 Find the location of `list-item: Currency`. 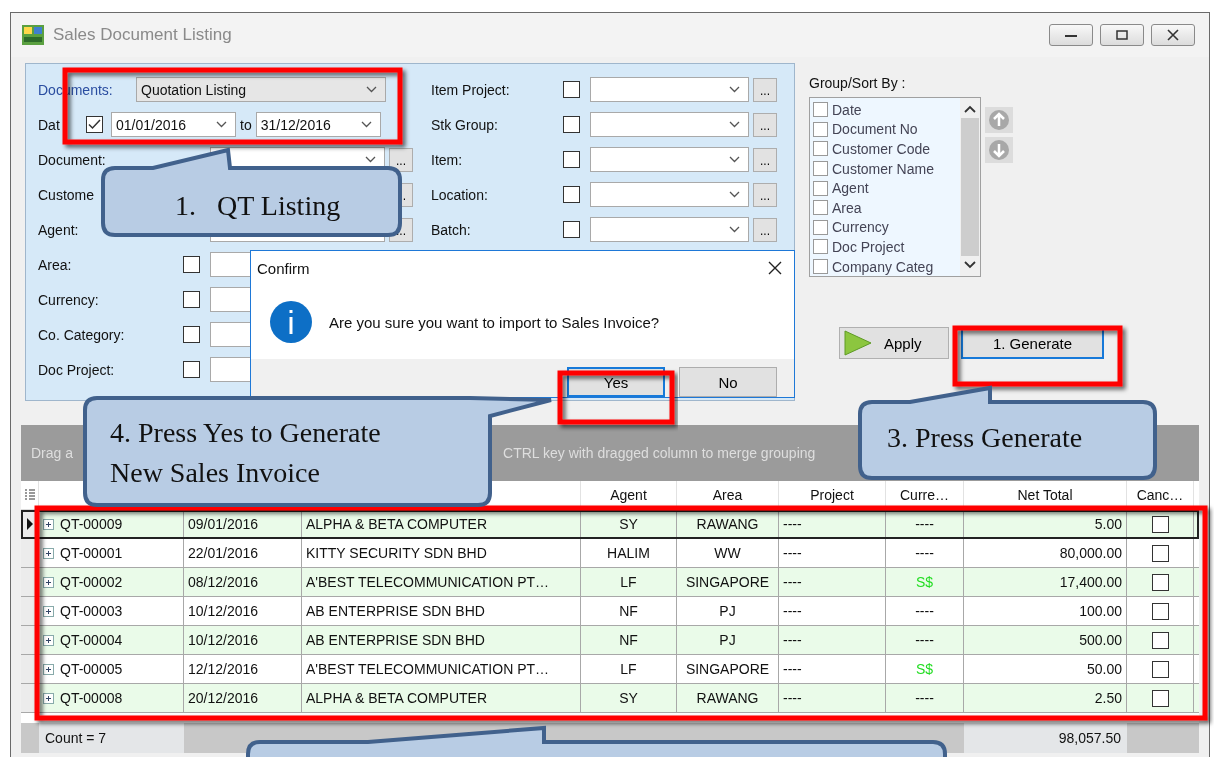

list-item: Currency is located at coordinates (860, 227).